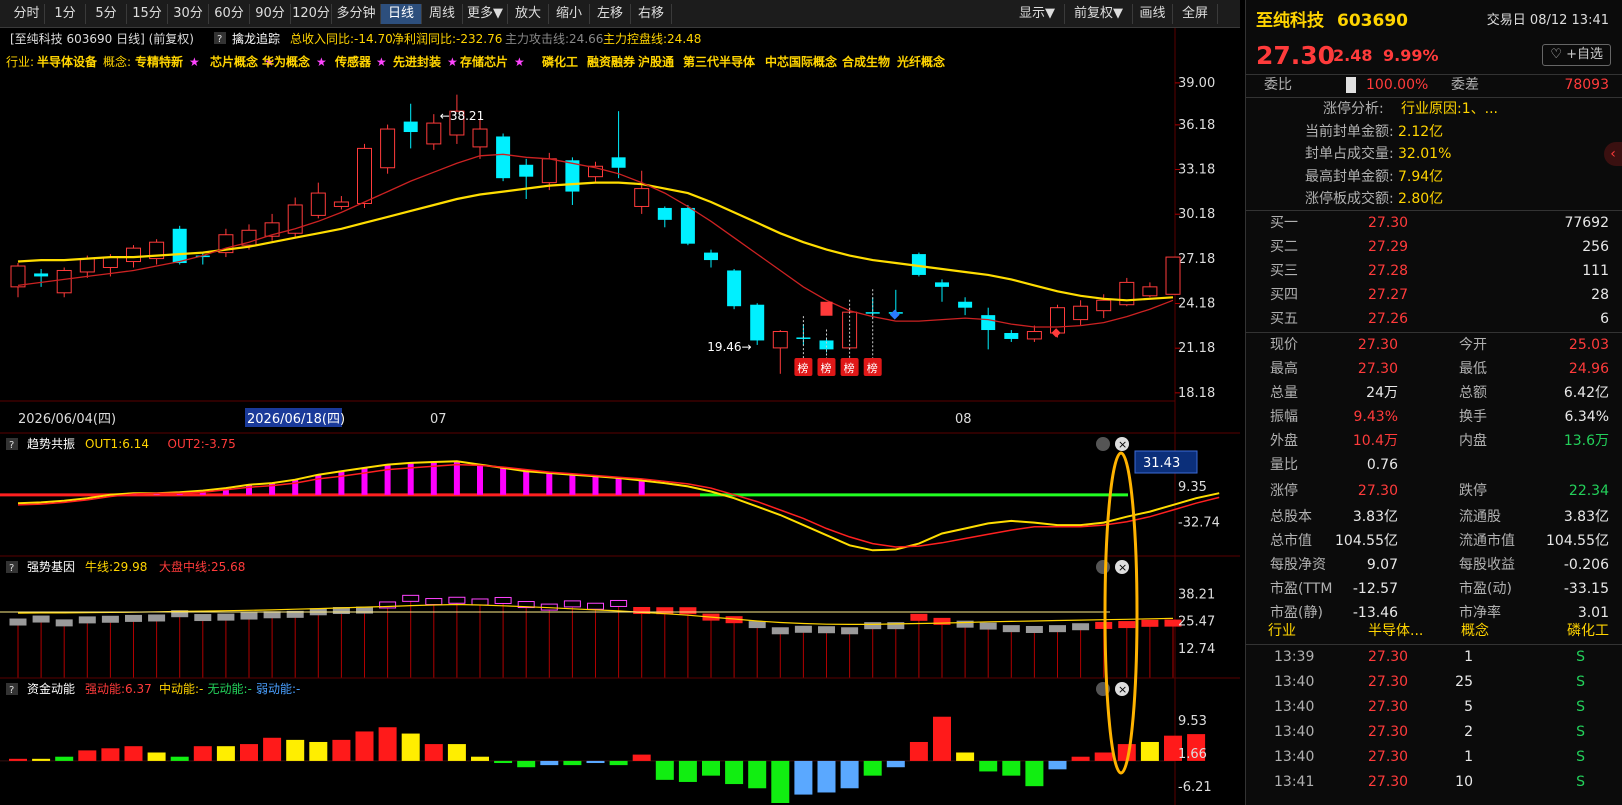 The width and height of the screenshot is (1622, 805). I want to click on tick-row: 13:40 27.30 1 S, so click(1434, 757).